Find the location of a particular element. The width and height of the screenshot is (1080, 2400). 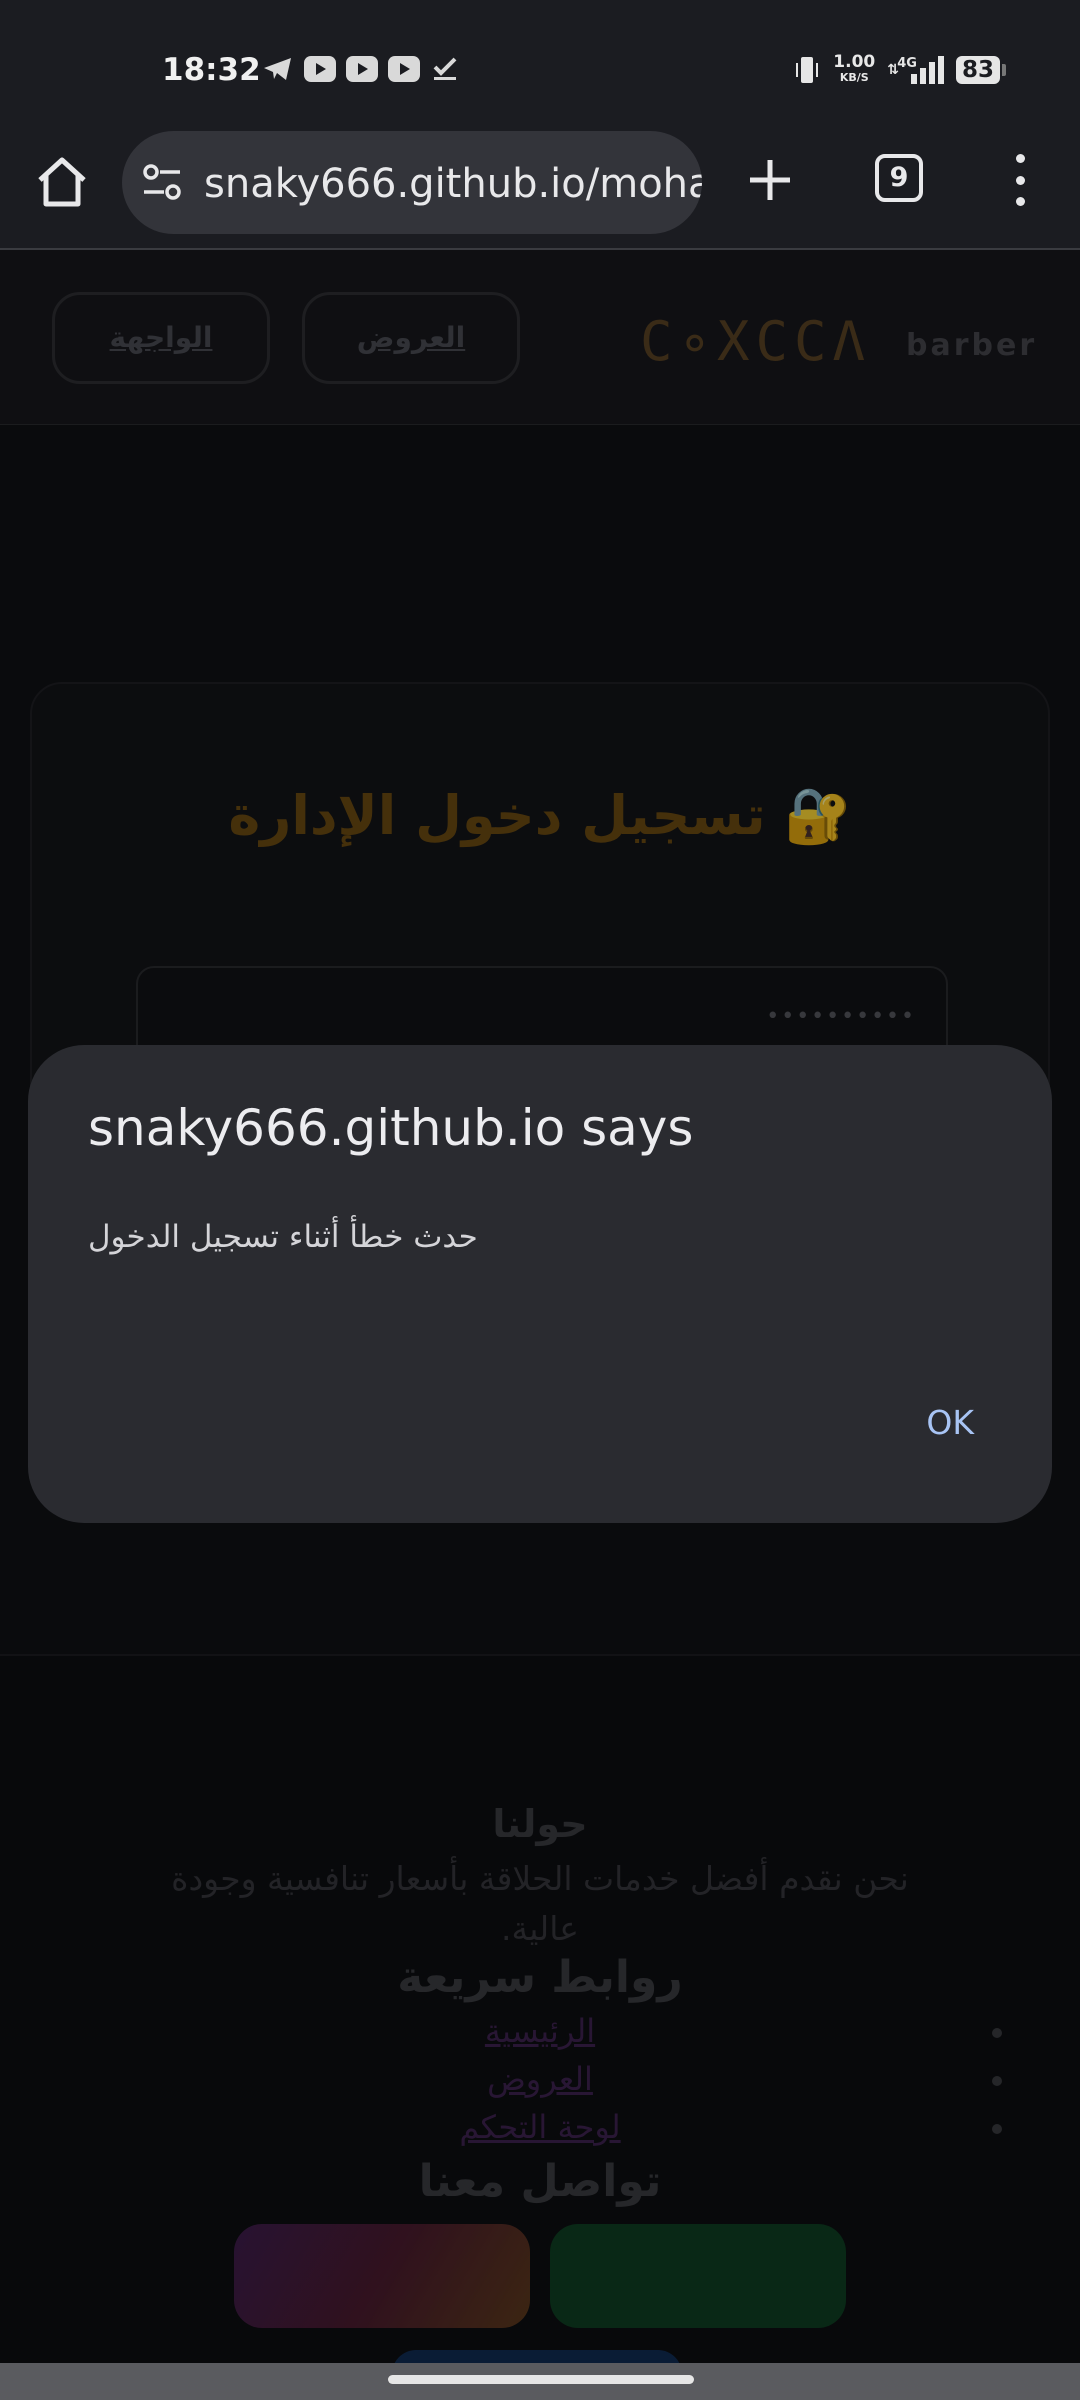

data-arrows-icon: 4G ⇅ is located at coordinates (902, 67).